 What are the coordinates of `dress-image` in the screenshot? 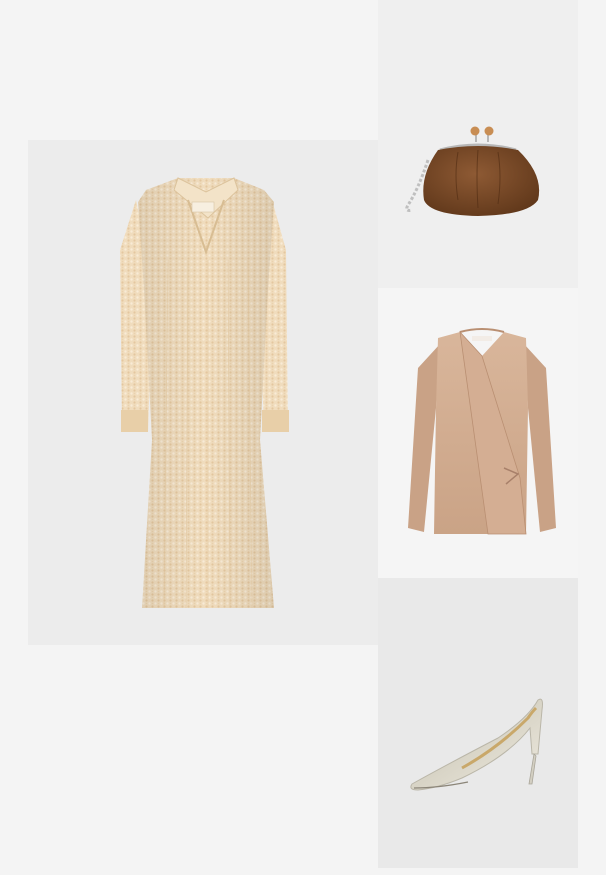 It's located at (204, 393).